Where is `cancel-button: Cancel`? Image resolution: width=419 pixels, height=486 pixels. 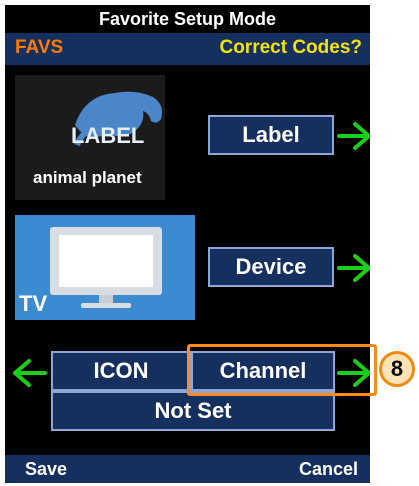
cancel-button: Cancel is located at coordinates (328, 469).